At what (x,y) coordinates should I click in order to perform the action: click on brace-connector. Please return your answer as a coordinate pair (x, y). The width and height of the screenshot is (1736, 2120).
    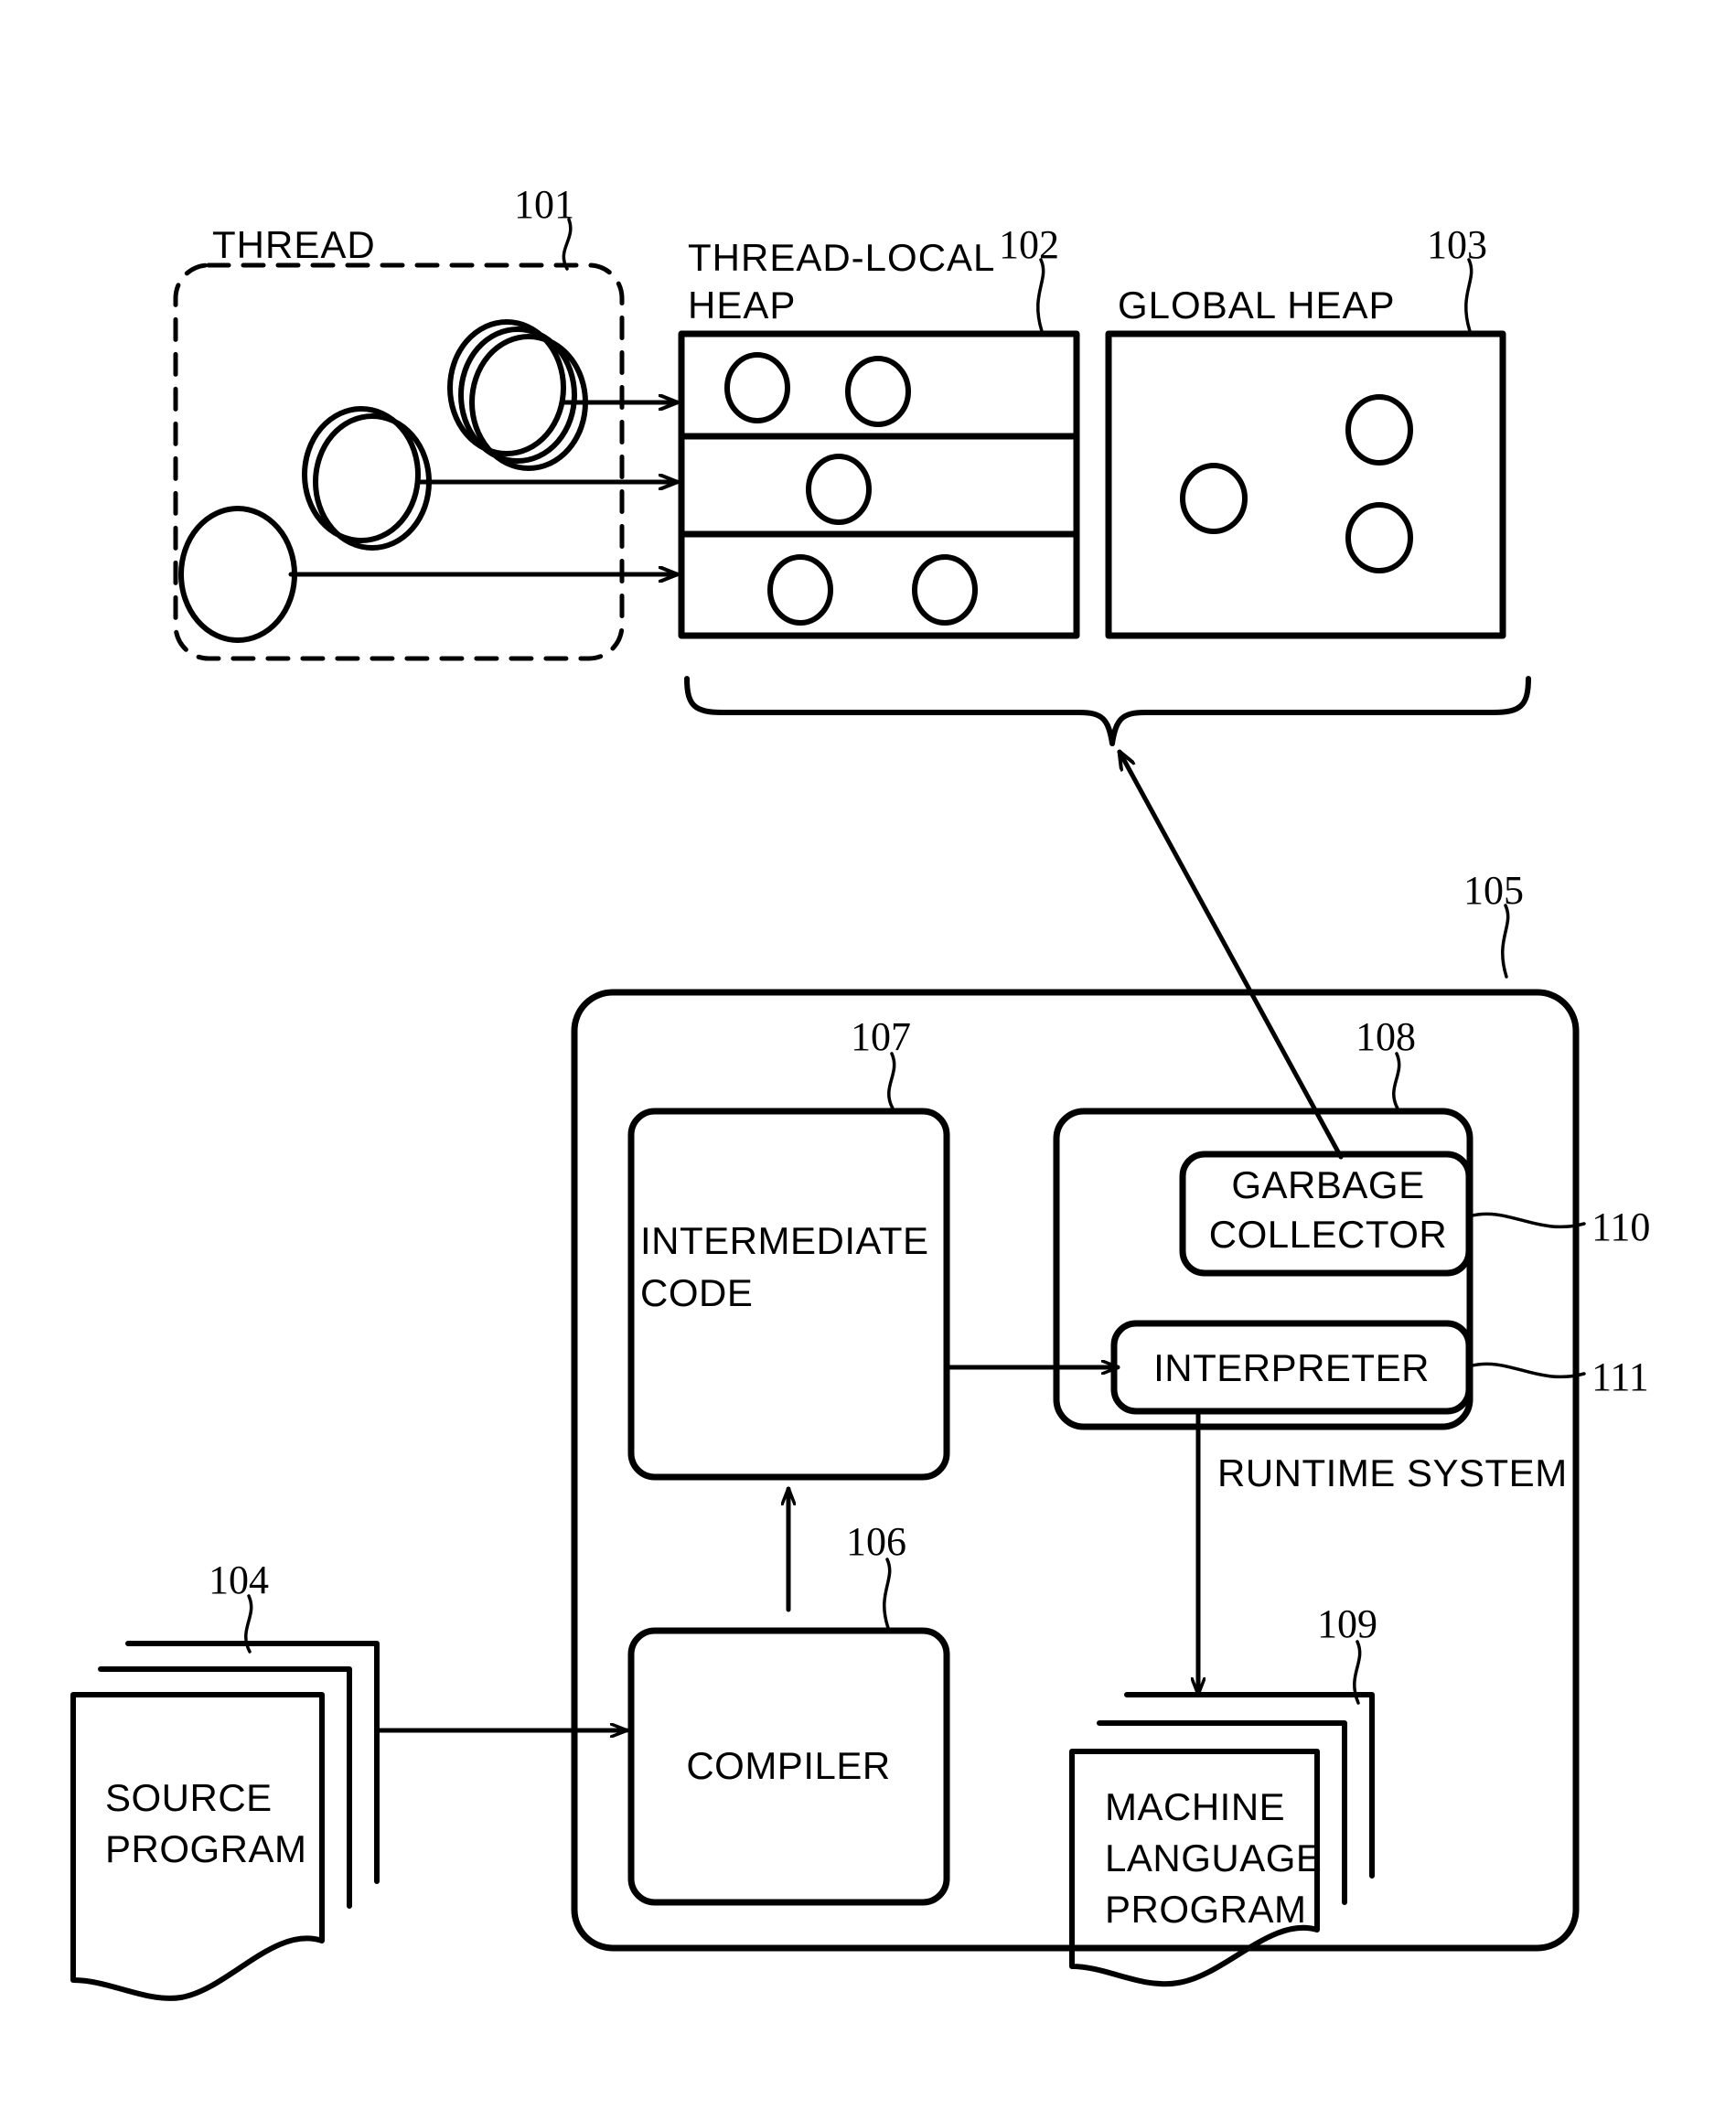
    Looking at the image, I should click on (1107, 711).